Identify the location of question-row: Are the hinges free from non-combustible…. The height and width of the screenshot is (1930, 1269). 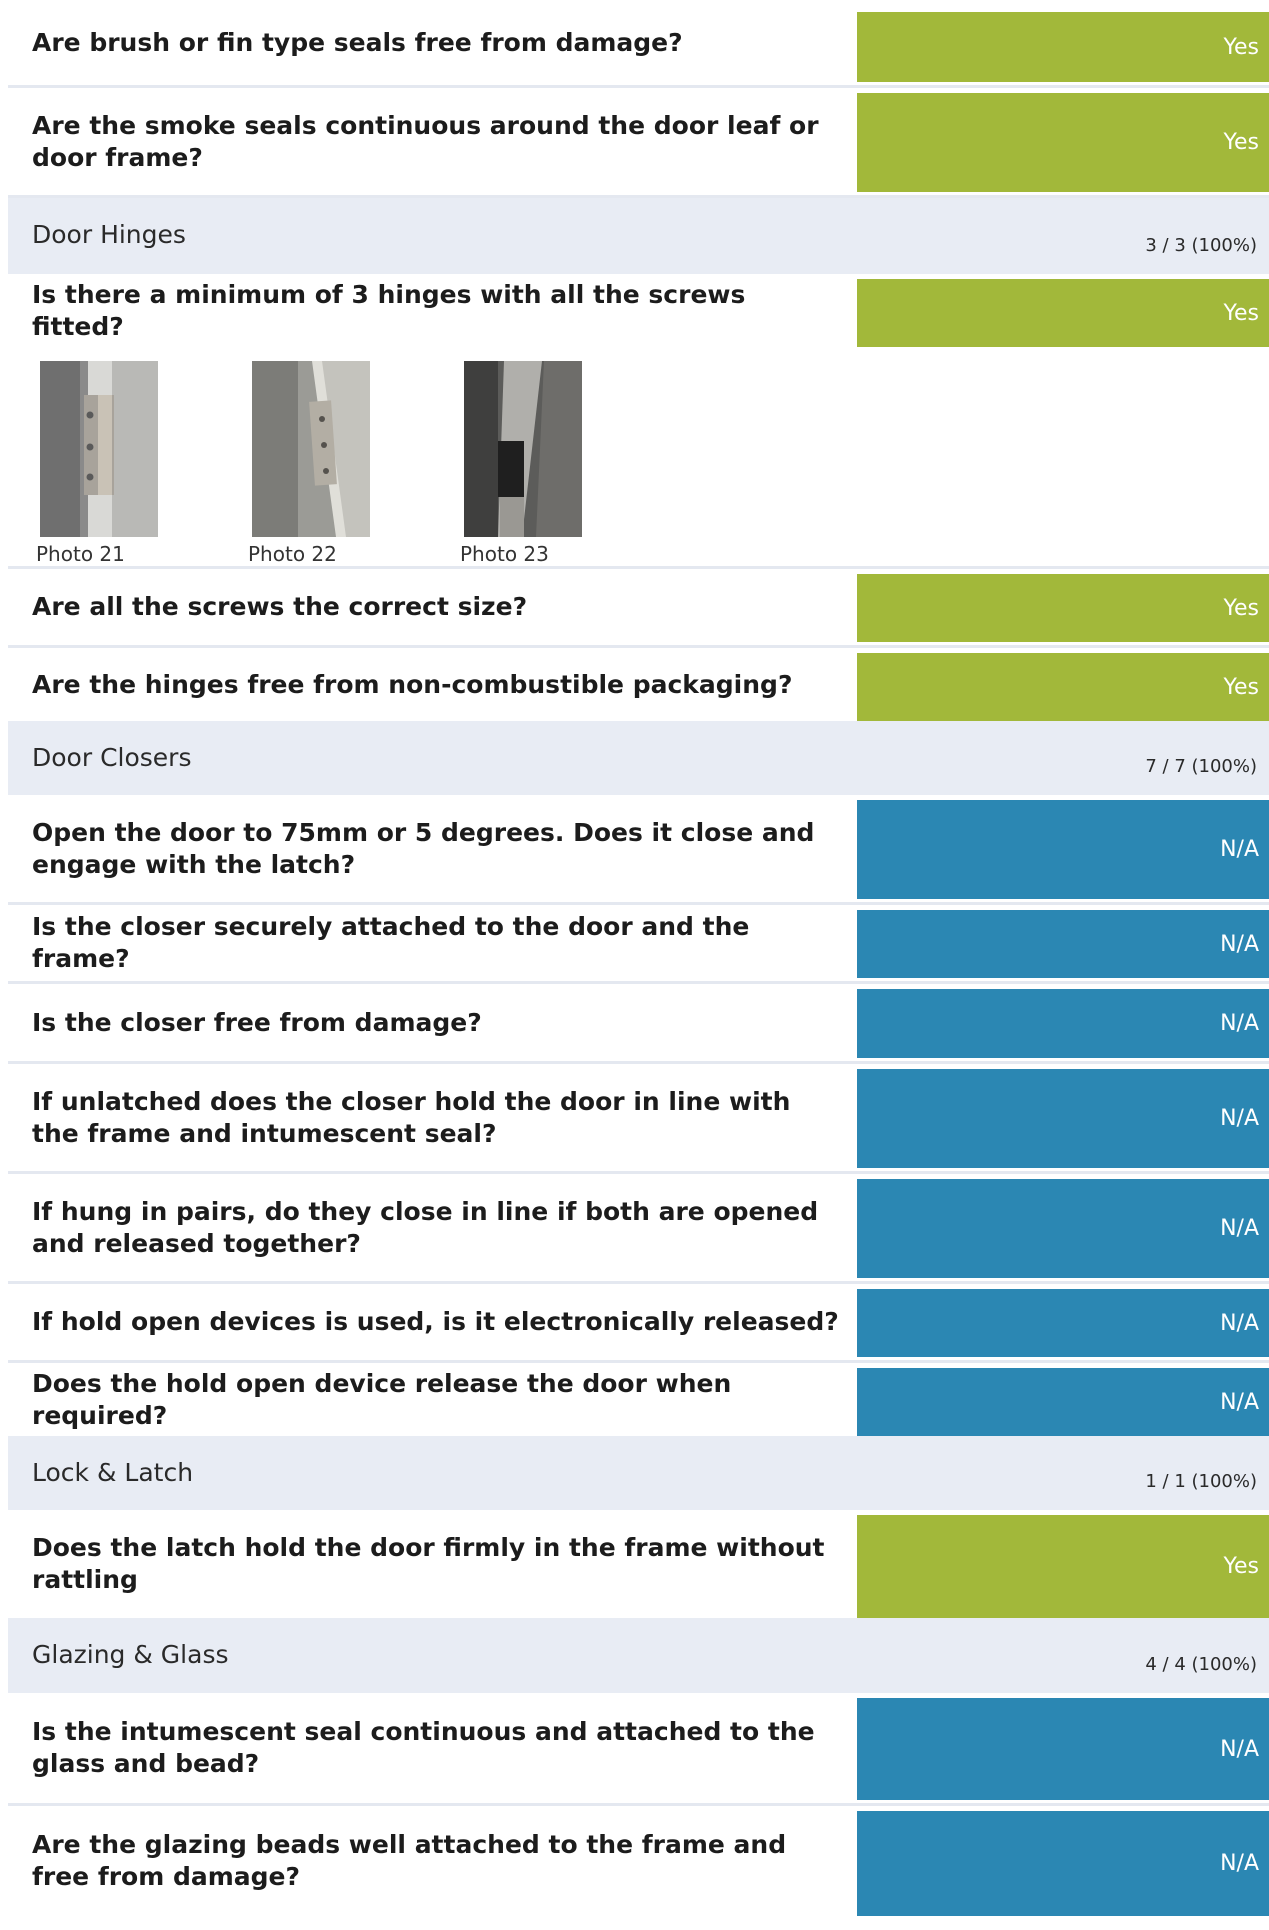
(638, 684).